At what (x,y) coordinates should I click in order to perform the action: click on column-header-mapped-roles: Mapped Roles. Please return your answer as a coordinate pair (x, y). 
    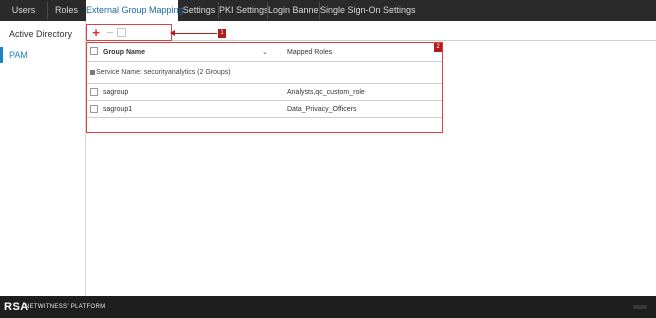
    Looking at the image, I should click on (309, 52).